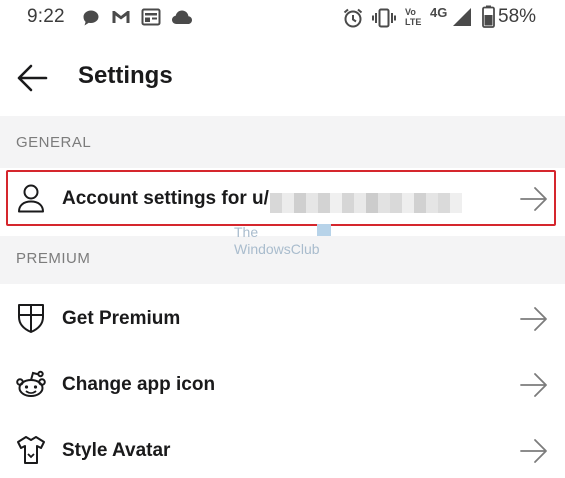  Describe the element at coordinates (413, 22) in the screenshot. I see `svg-text: LTE` at that location.